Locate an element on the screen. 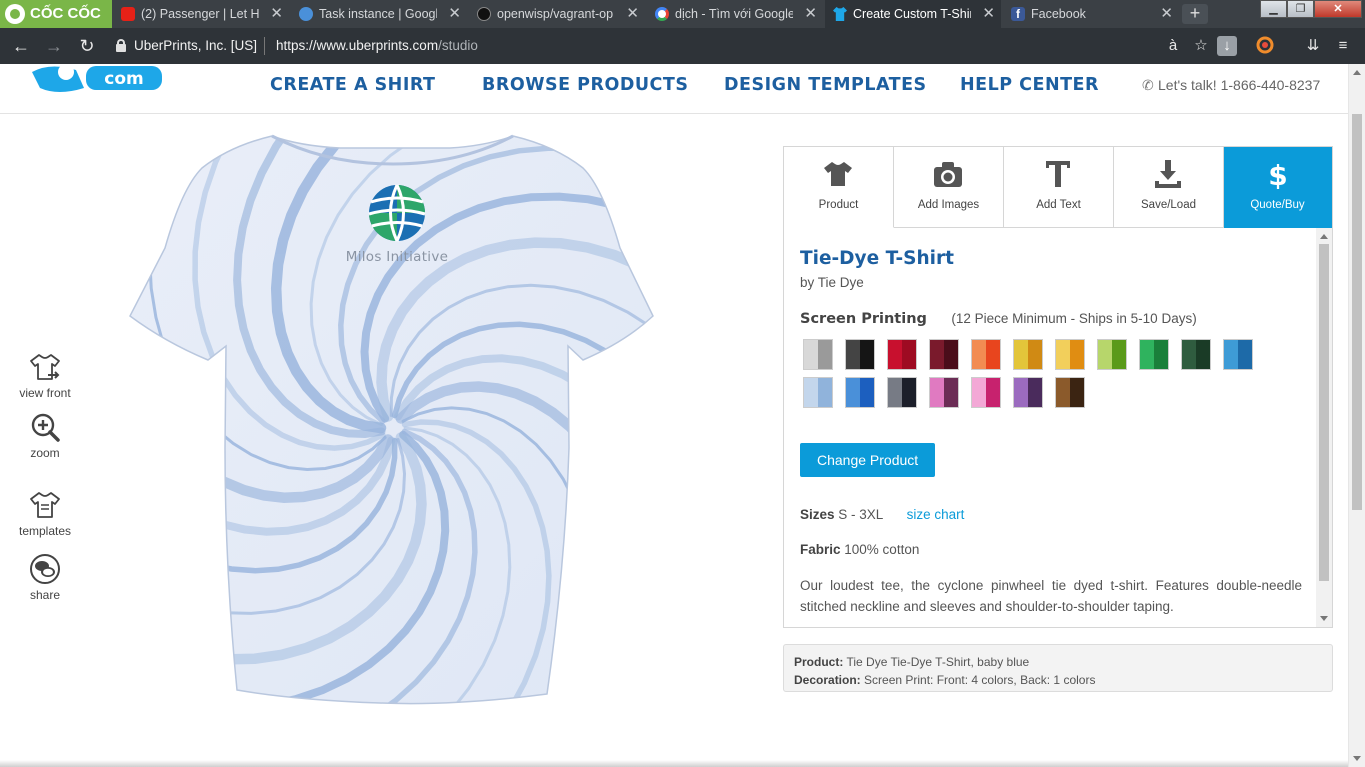  tab-quote-buy: $ Quote/Buy is located at coordinates (1278, 187).